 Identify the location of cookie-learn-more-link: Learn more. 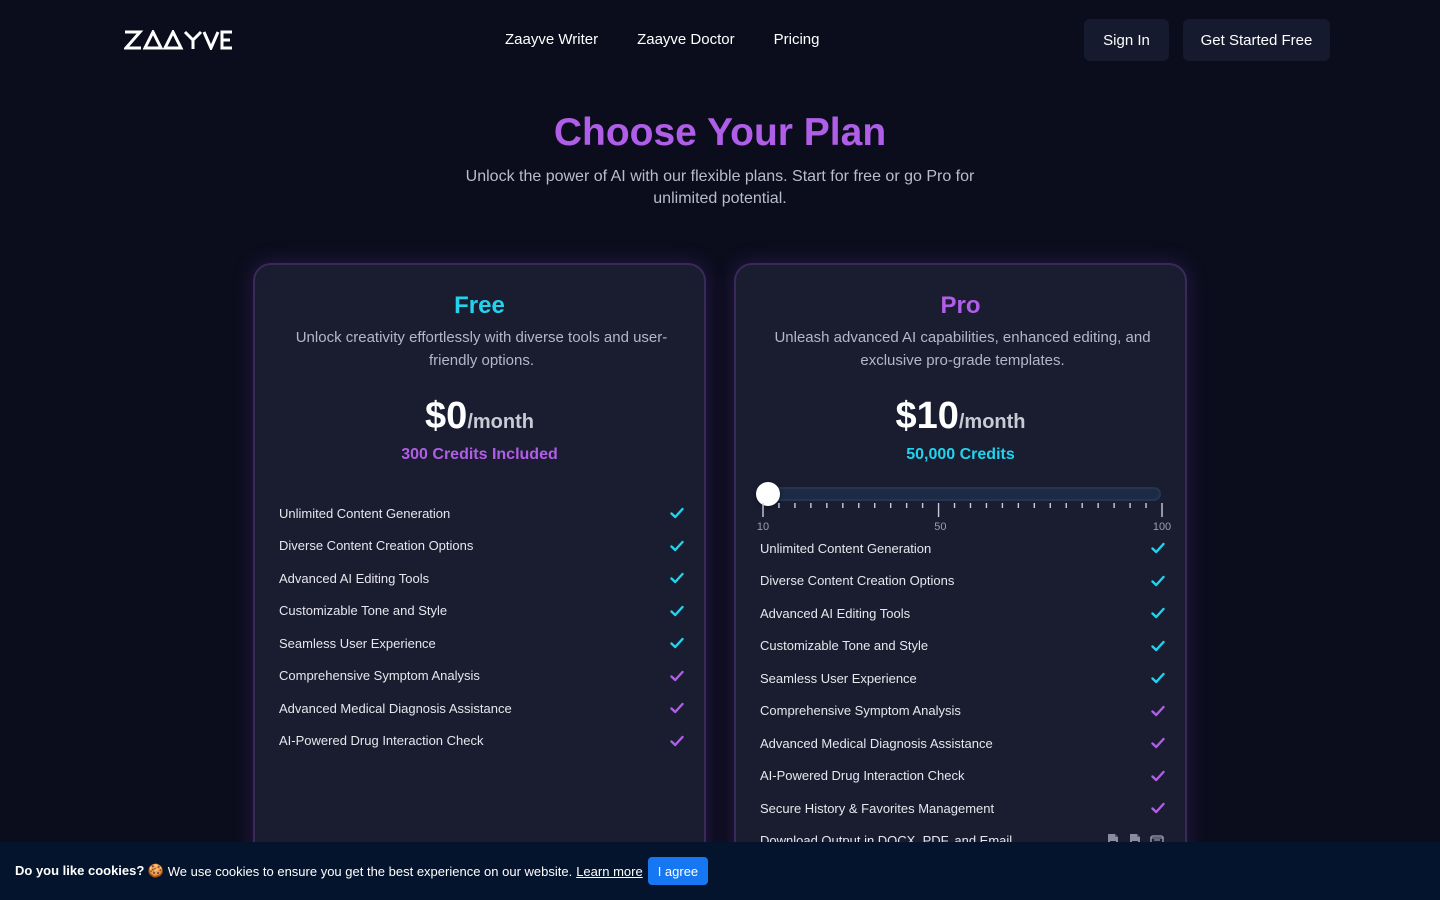
(609, 871).